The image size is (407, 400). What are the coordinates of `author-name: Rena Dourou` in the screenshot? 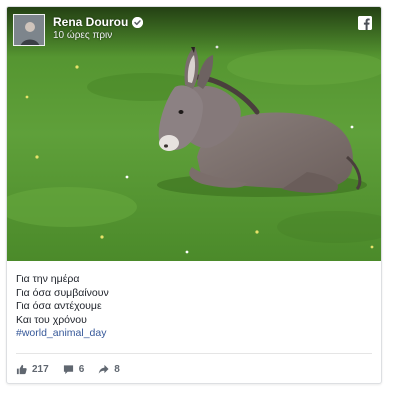 It's located at (98, 22).